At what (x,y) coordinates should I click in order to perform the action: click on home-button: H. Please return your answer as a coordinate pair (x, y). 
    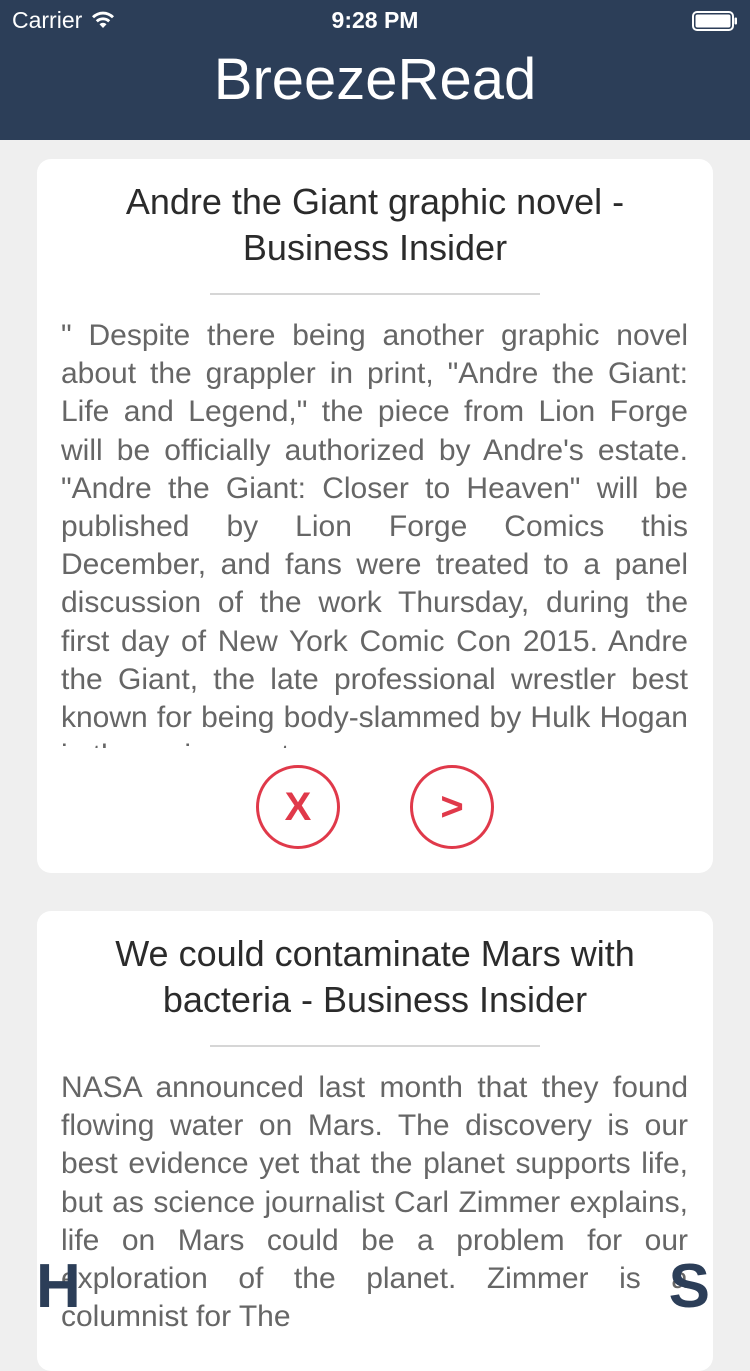
    Looking at the image, I should click on (58, 1287).